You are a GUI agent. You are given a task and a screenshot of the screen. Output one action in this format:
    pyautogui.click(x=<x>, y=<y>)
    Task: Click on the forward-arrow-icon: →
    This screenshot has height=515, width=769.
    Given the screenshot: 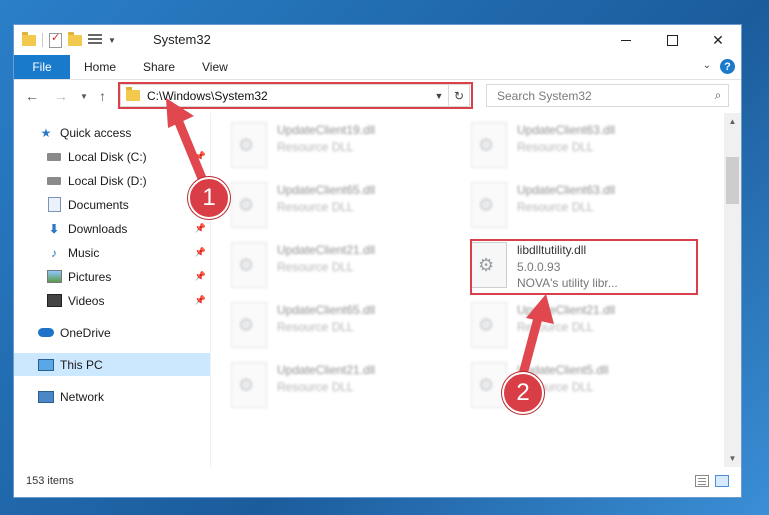 What is the action you would take?
    pyautogui.click(x=61, y=96)
    